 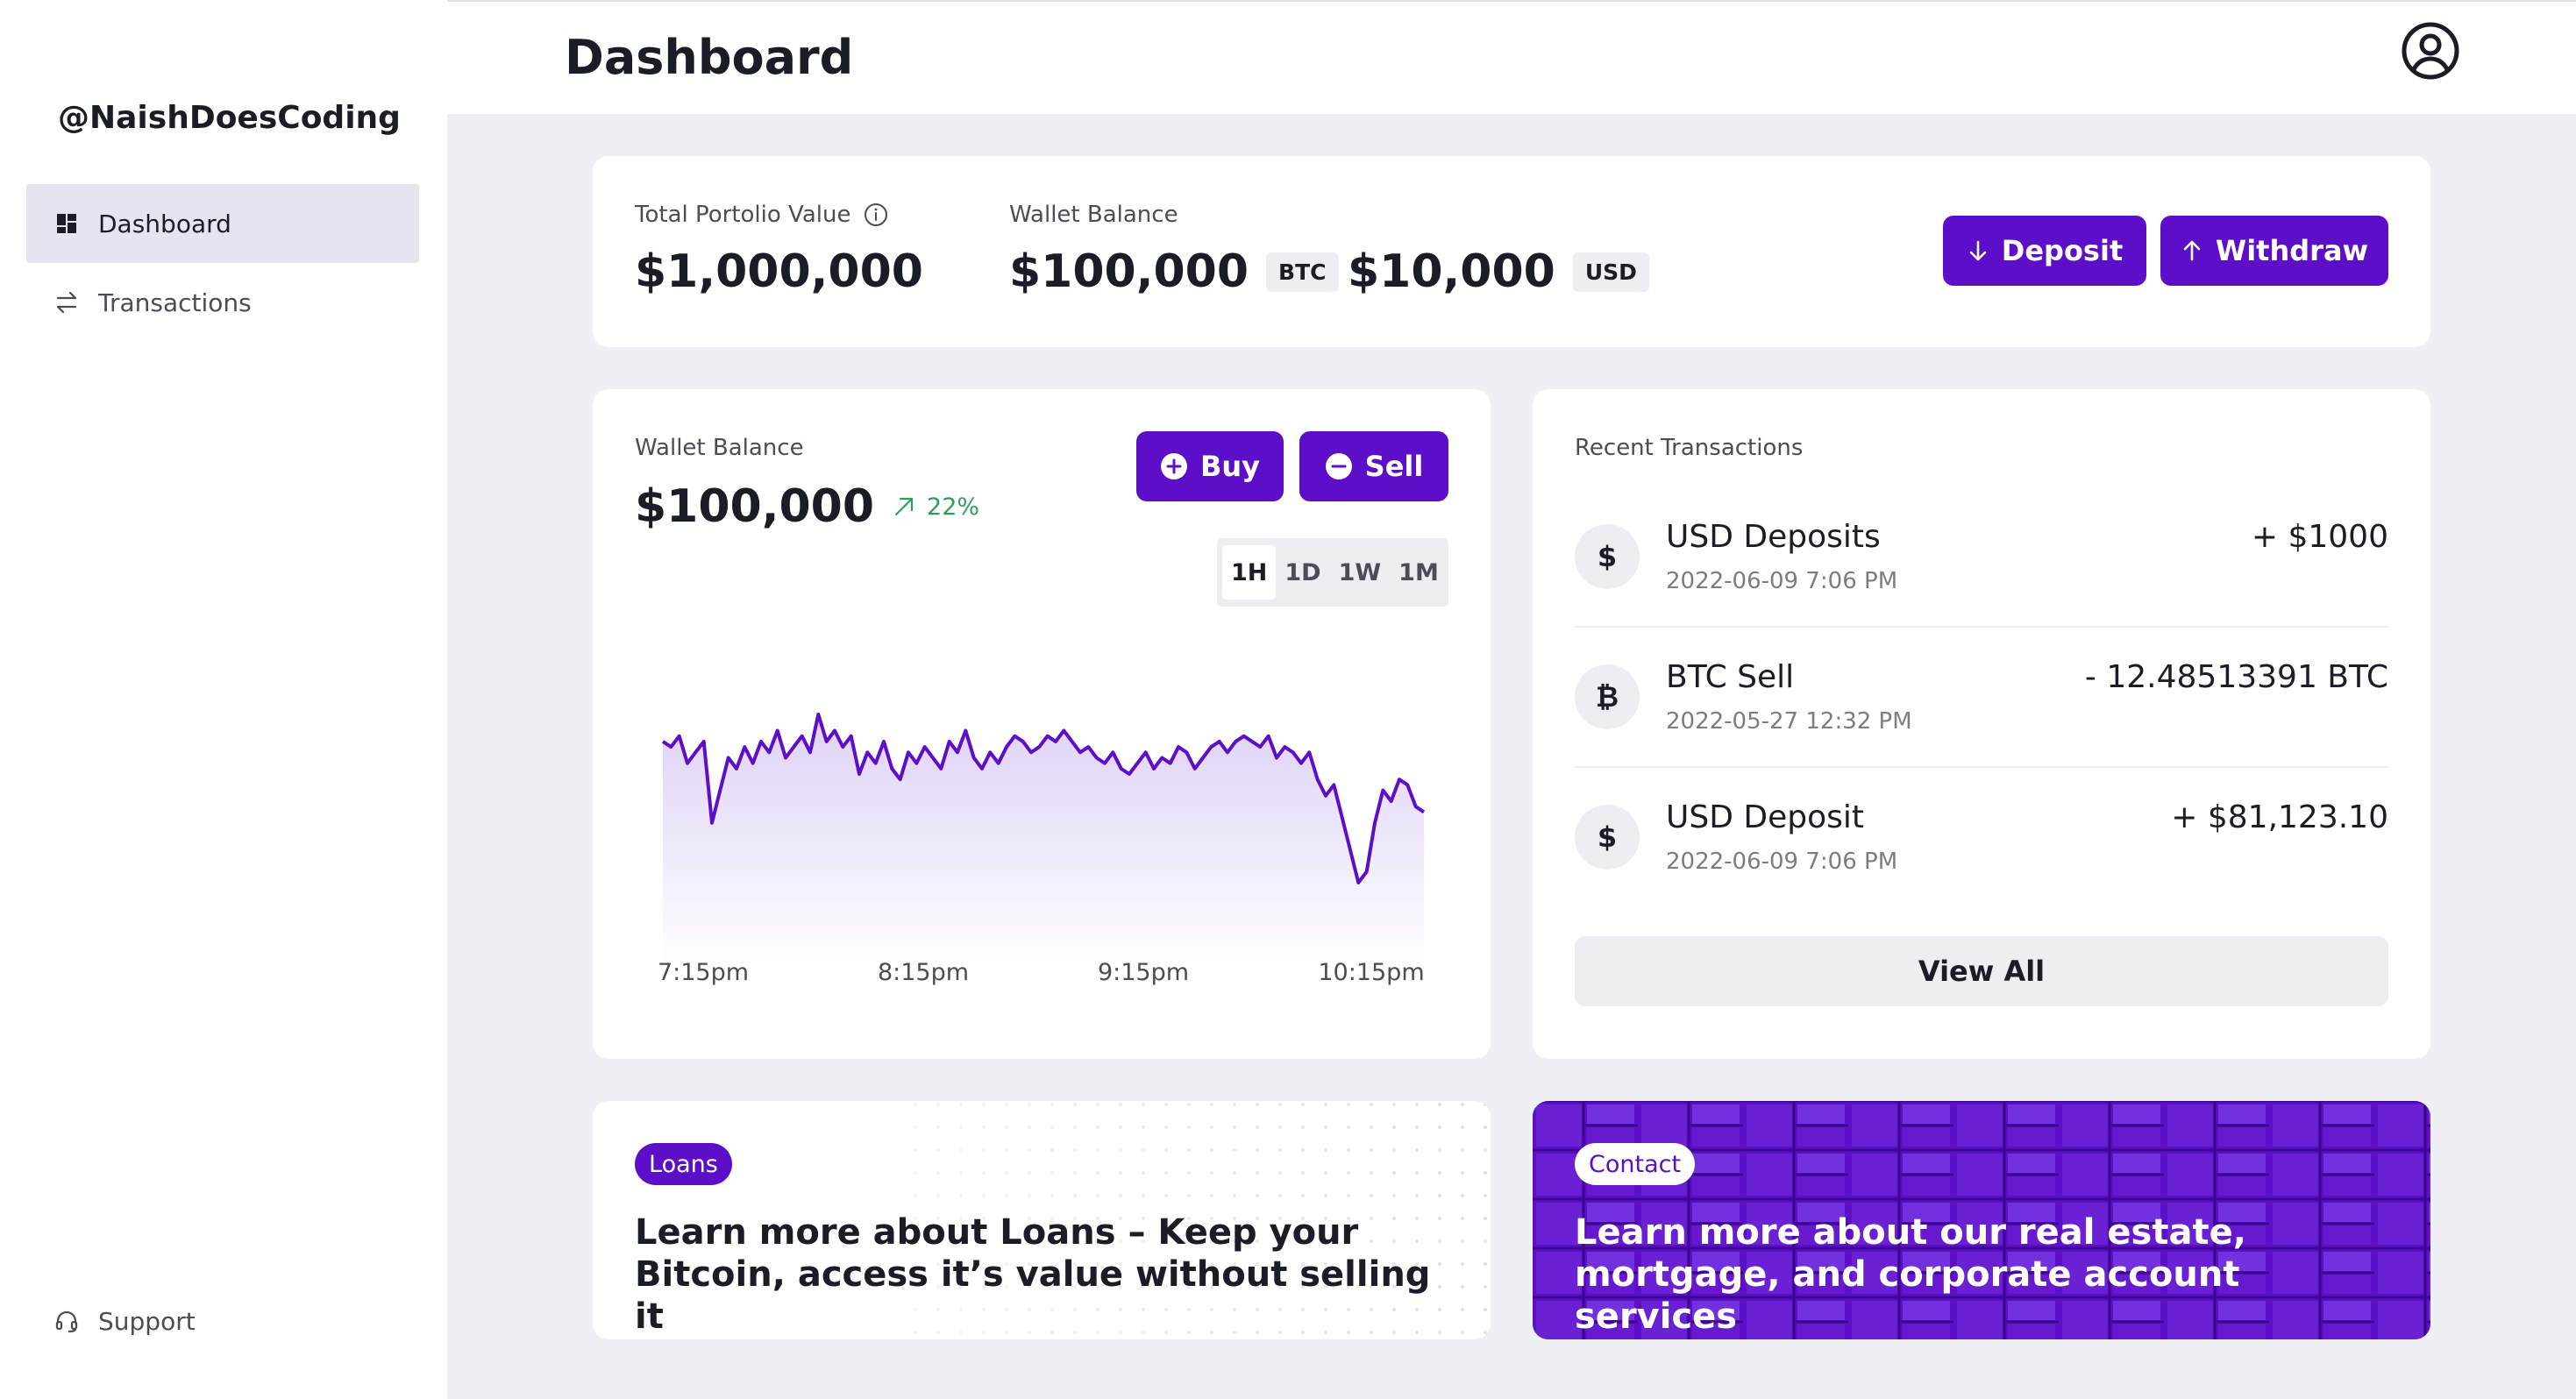 What do you see at coordinates (175, 302) in the screenshot?
I see `sidebar-item-label: Transactions` at bounding box center [175, 302].